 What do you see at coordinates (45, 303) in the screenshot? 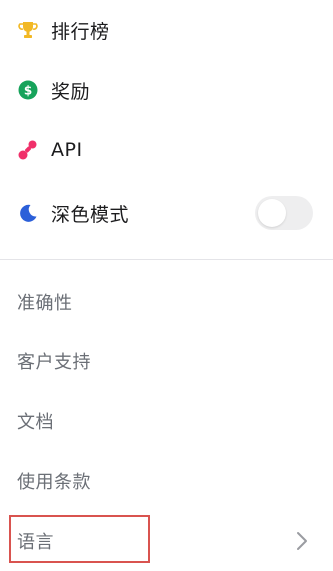
I see `menu-item-label: 准确性` at bounding box center [45, 303].